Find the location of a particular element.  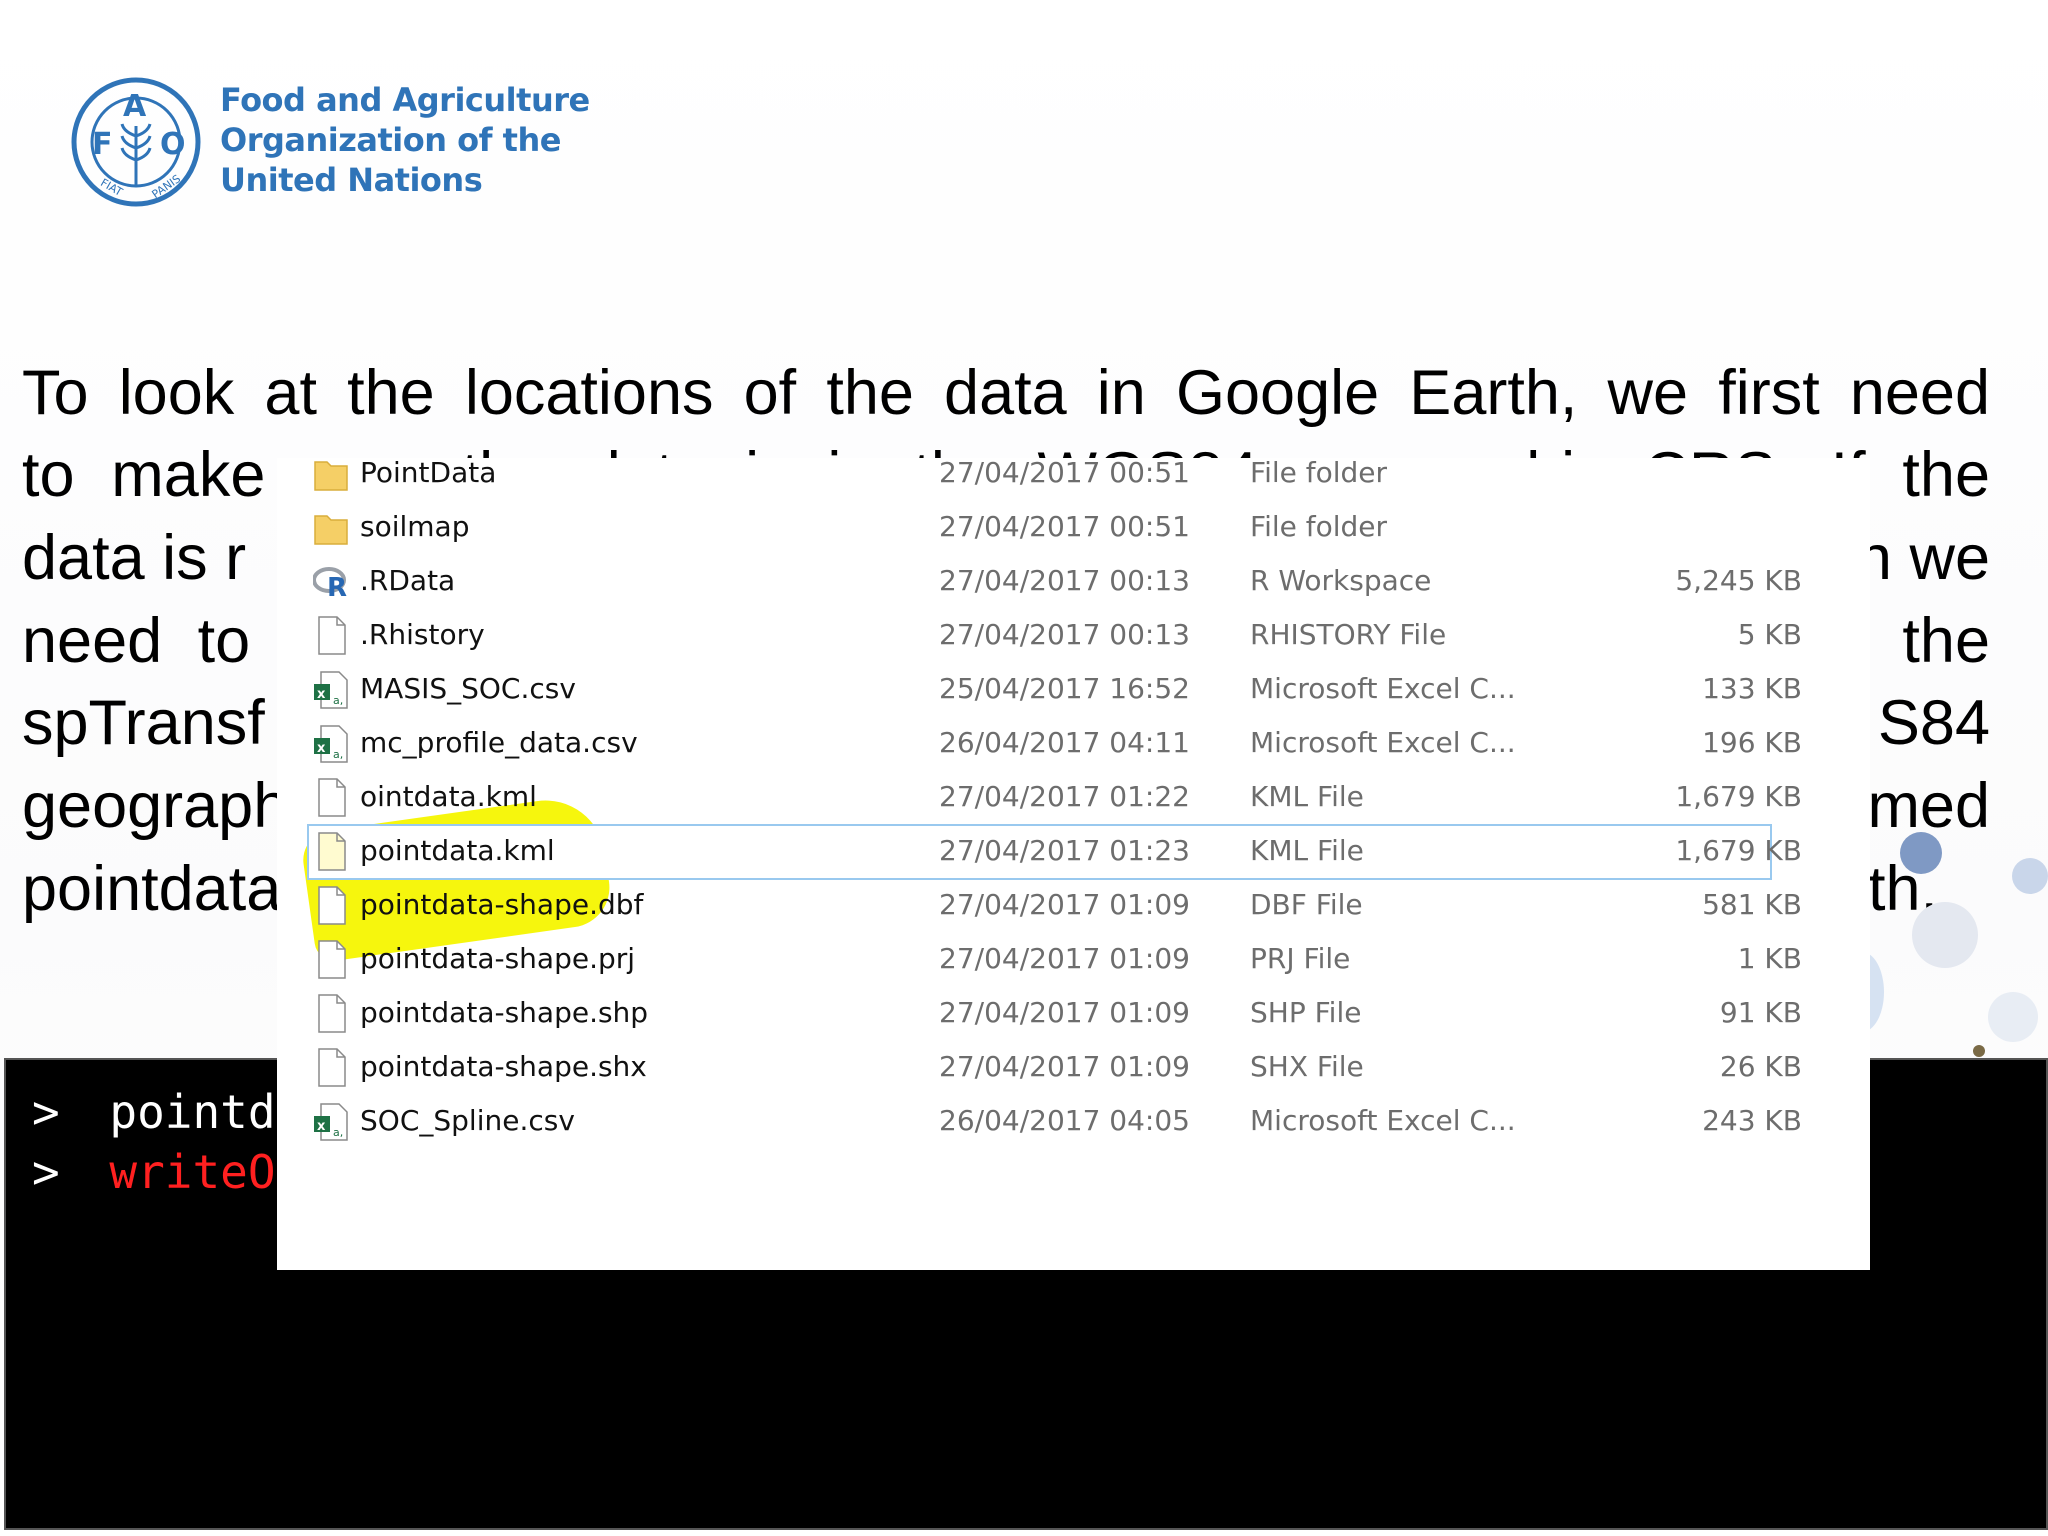

file-size: 243 KB is located at coordinates (1752, 1120).